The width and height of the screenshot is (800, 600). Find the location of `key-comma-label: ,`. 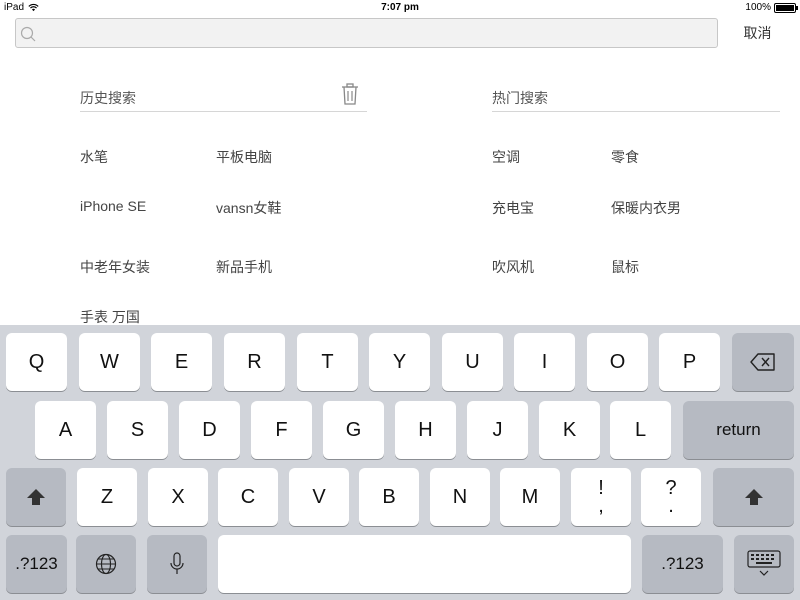

key-comma-label: , is located at coordinates (601, 506).